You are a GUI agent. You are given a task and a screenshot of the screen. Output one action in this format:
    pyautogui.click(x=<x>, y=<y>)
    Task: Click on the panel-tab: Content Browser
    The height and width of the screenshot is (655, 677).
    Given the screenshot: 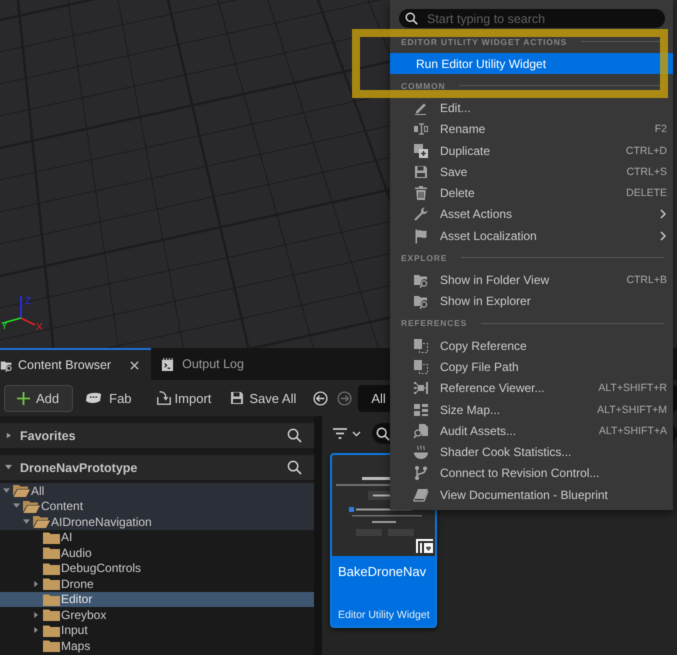 What is the action you would take?
    pyautogui.click(x=76, y=364)
    